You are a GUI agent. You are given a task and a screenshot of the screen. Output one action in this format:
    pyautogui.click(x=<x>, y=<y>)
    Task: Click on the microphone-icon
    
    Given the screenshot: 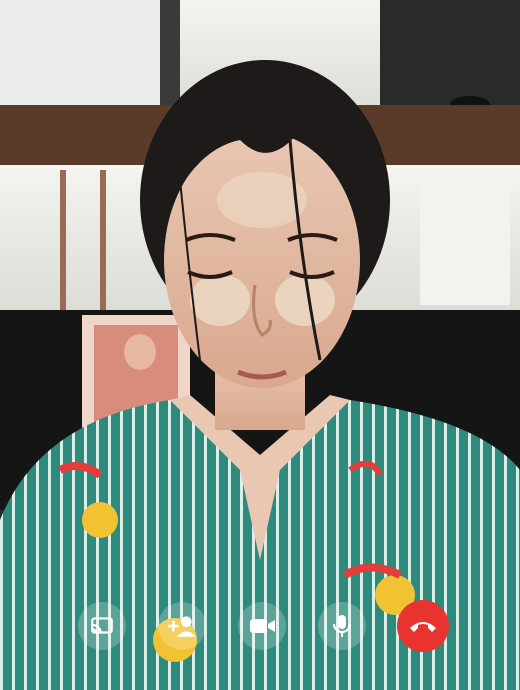 What is the action you would take?
    pyautogui.click(x=342, y=626)
    